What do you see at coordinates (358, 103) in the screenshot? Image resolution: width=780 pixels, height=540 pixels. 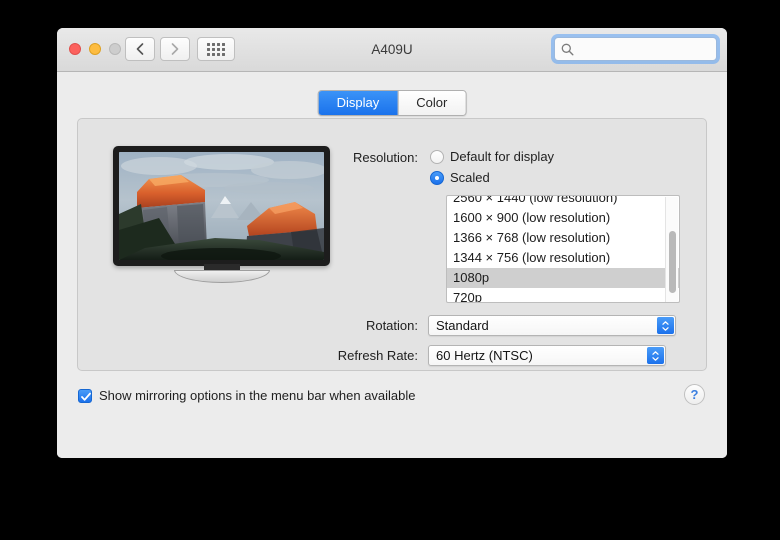 I see `tab-display: Display` at bounding box center [358, 103].